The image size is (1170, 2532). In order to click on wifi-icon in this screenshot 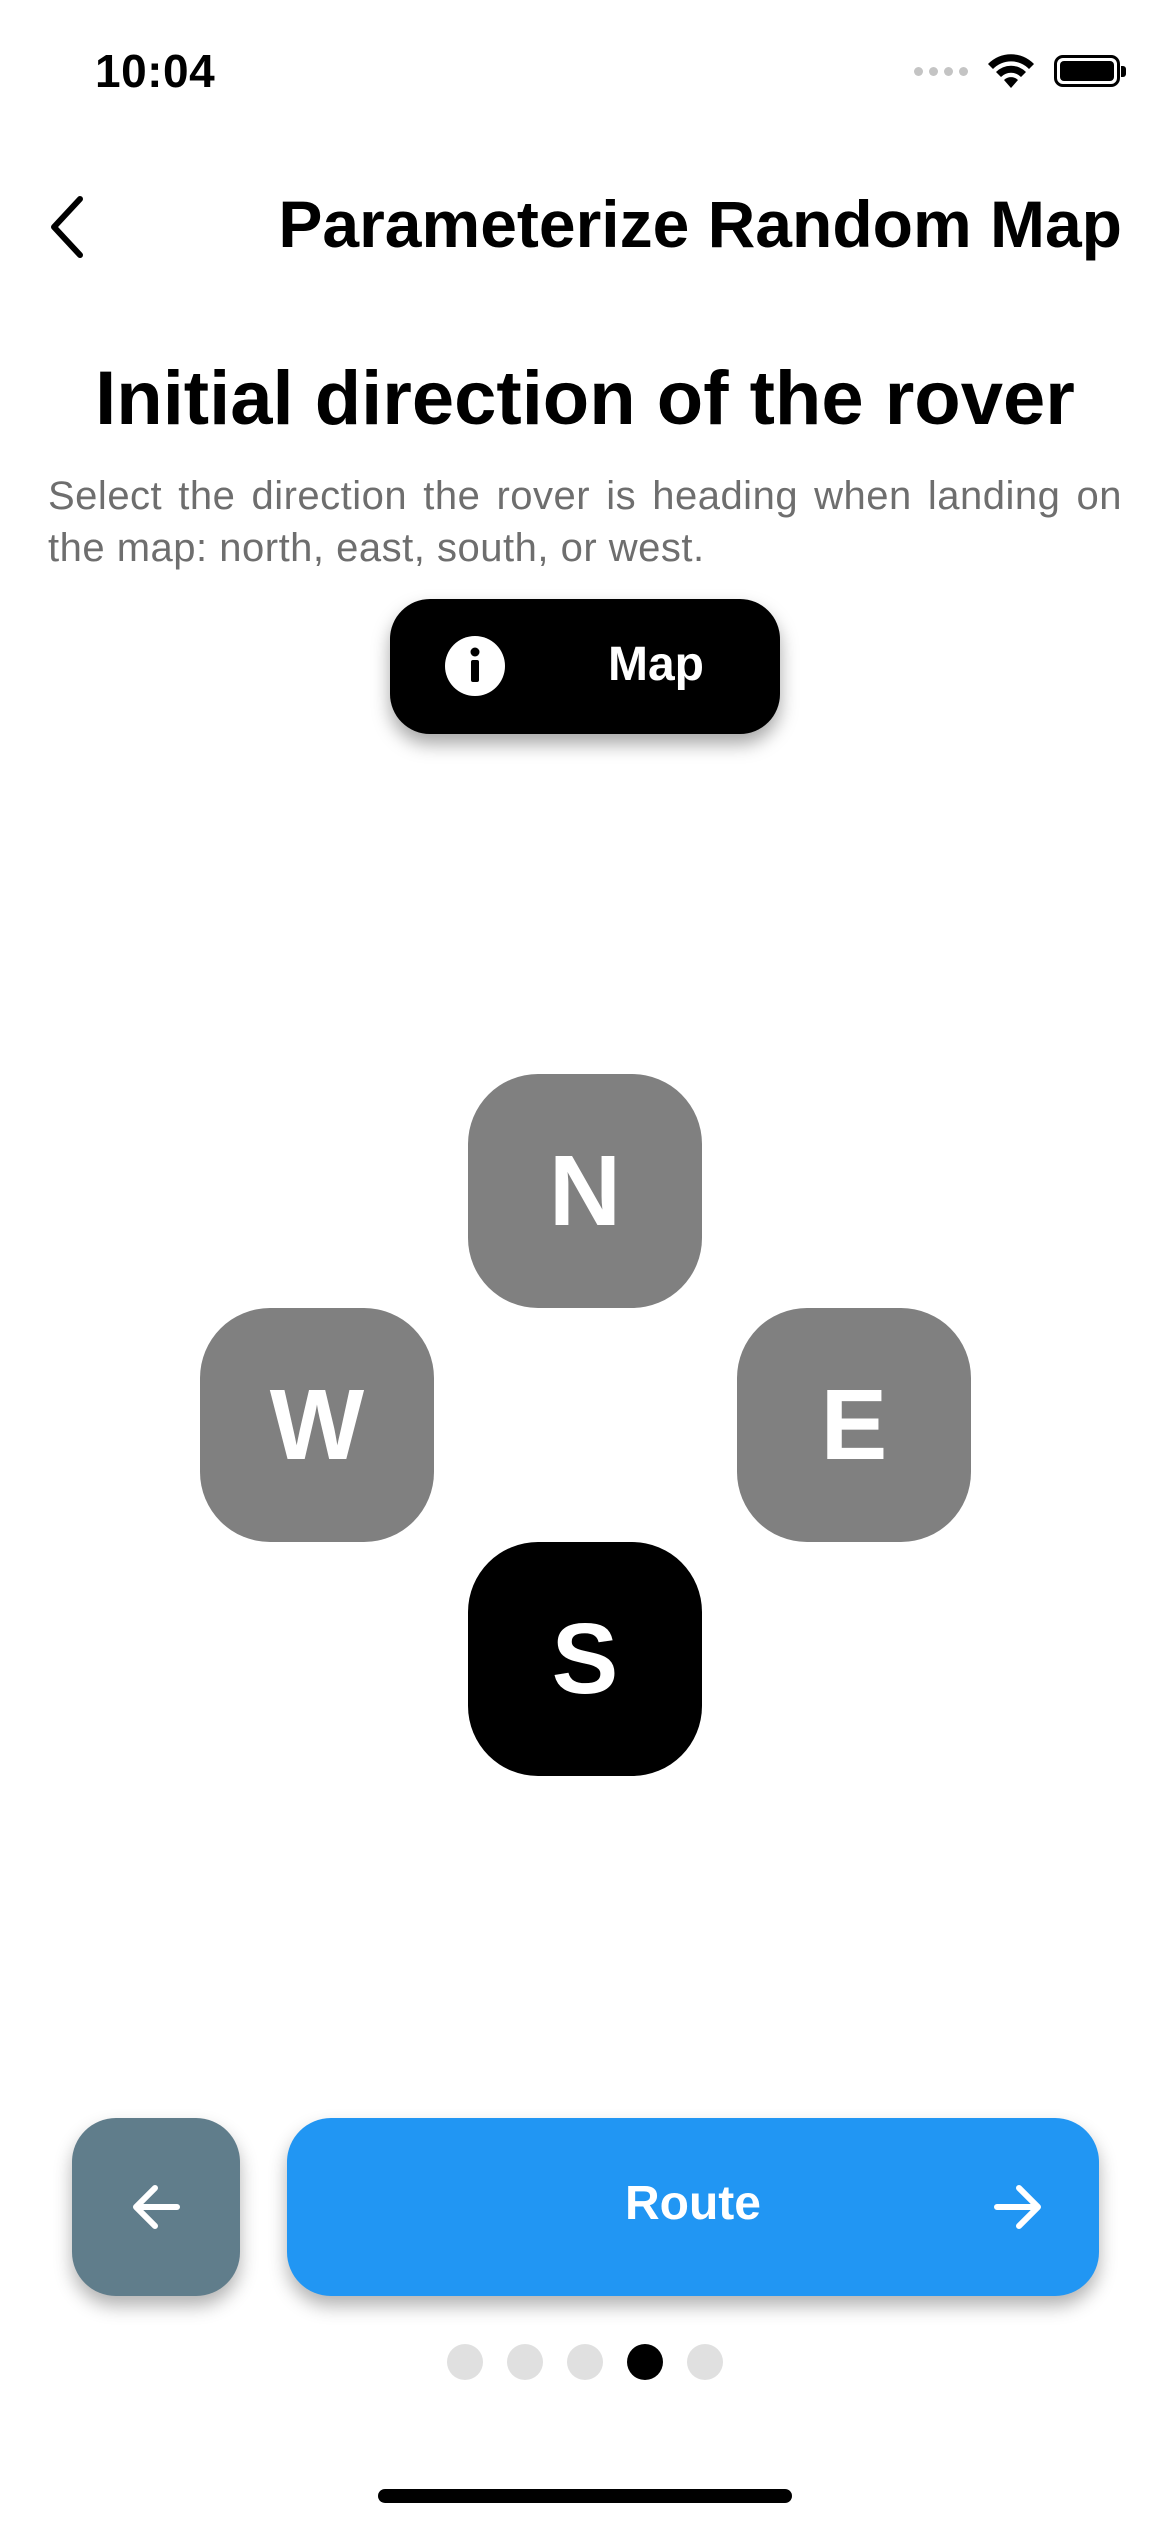, I will do `click(1011, 71)`.